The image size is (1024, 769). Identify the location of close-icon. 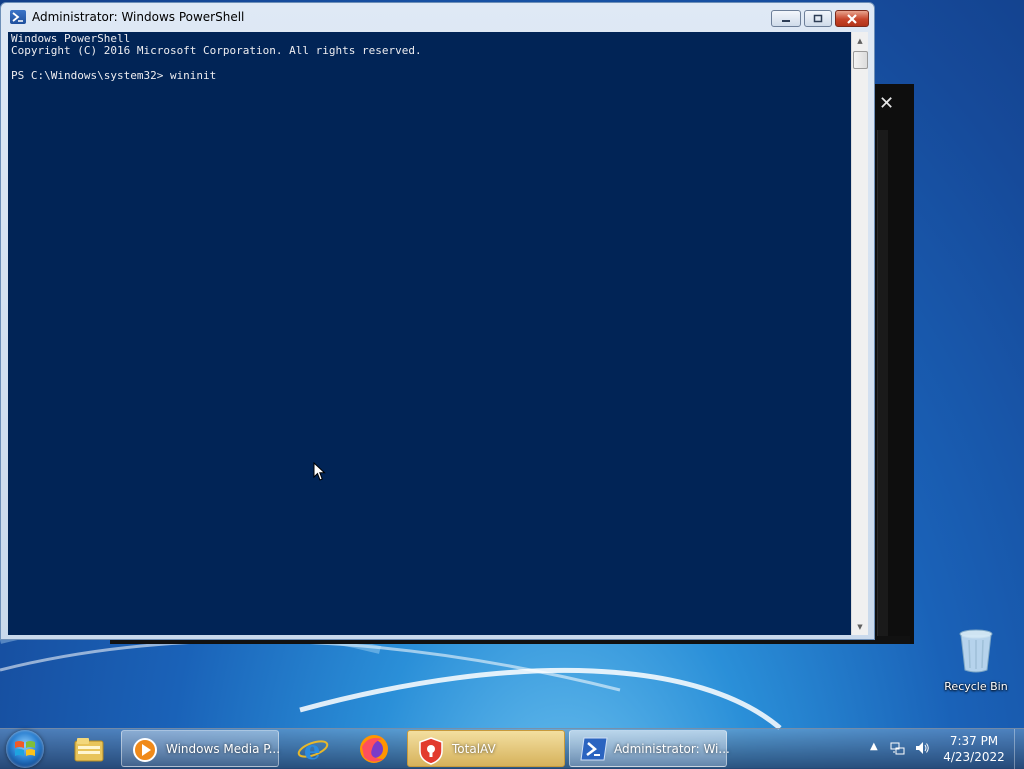
(852, 18).